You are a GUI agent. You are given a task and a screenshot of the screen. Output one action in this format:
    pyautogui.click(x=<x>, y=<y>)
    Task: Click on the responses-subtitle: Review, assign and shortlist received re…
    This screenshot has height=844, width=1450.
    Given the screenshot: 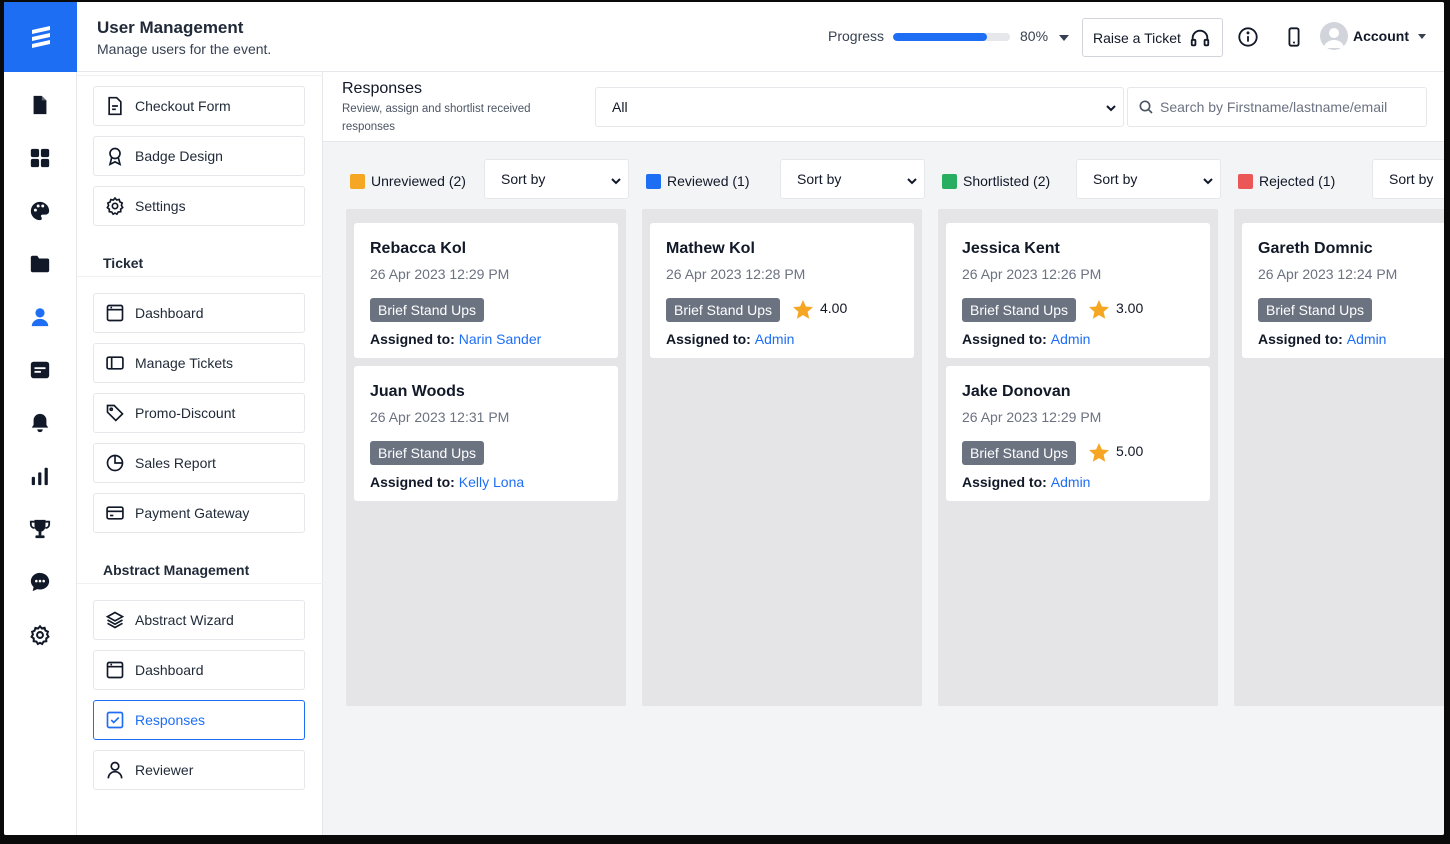 What is the action you would take?
    pyautogui.click(x=436, y=118)
    